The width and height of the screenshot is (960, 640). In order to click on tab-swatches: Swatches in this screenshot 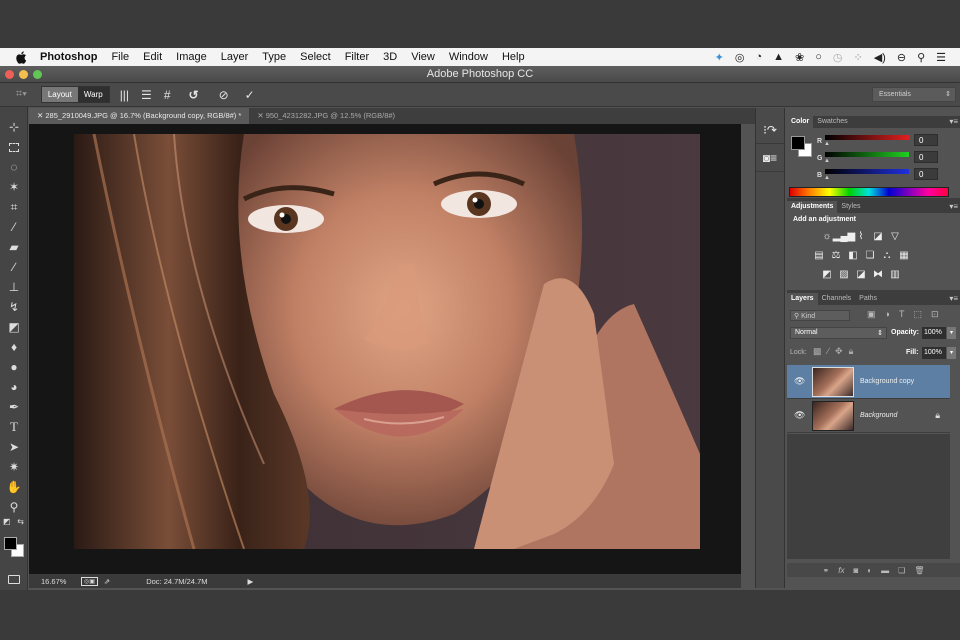, I will do `click(832, 122)`.